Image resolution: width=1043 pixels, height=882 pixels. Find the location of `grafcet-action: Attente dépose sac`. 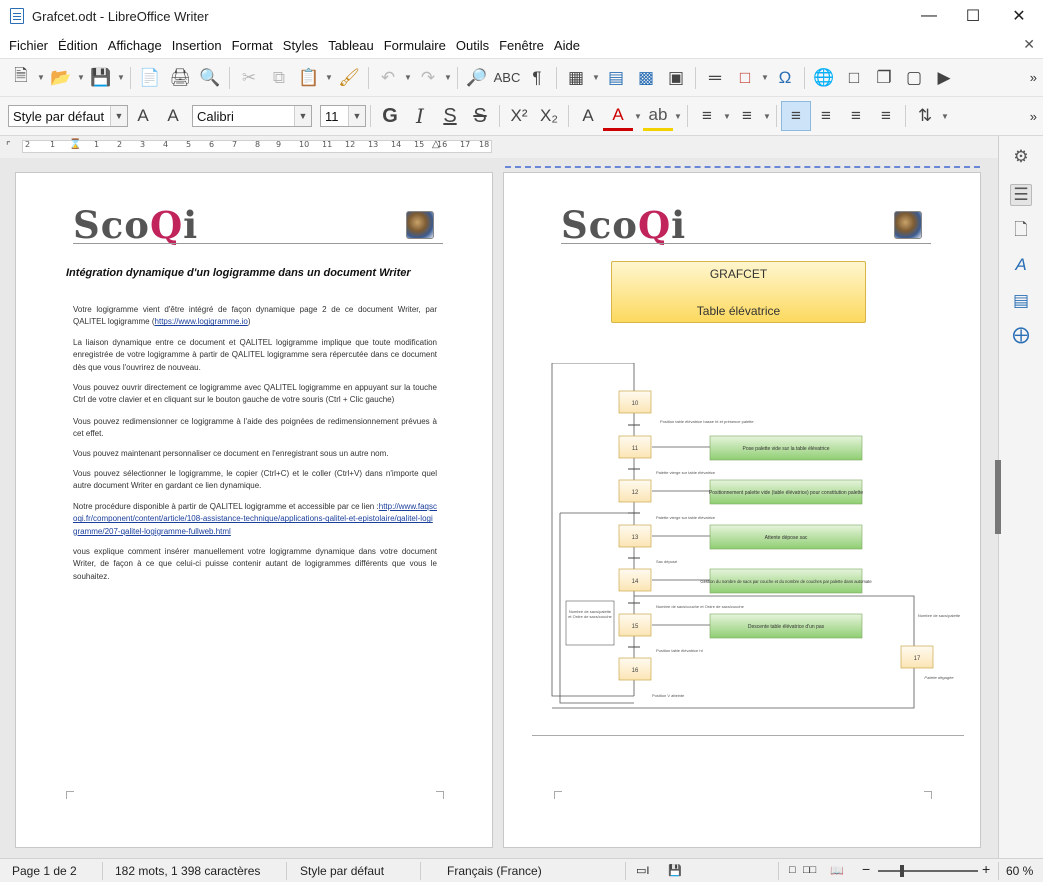

grafcet-action: Attente dépose sac is located at coordinates (786, 537).